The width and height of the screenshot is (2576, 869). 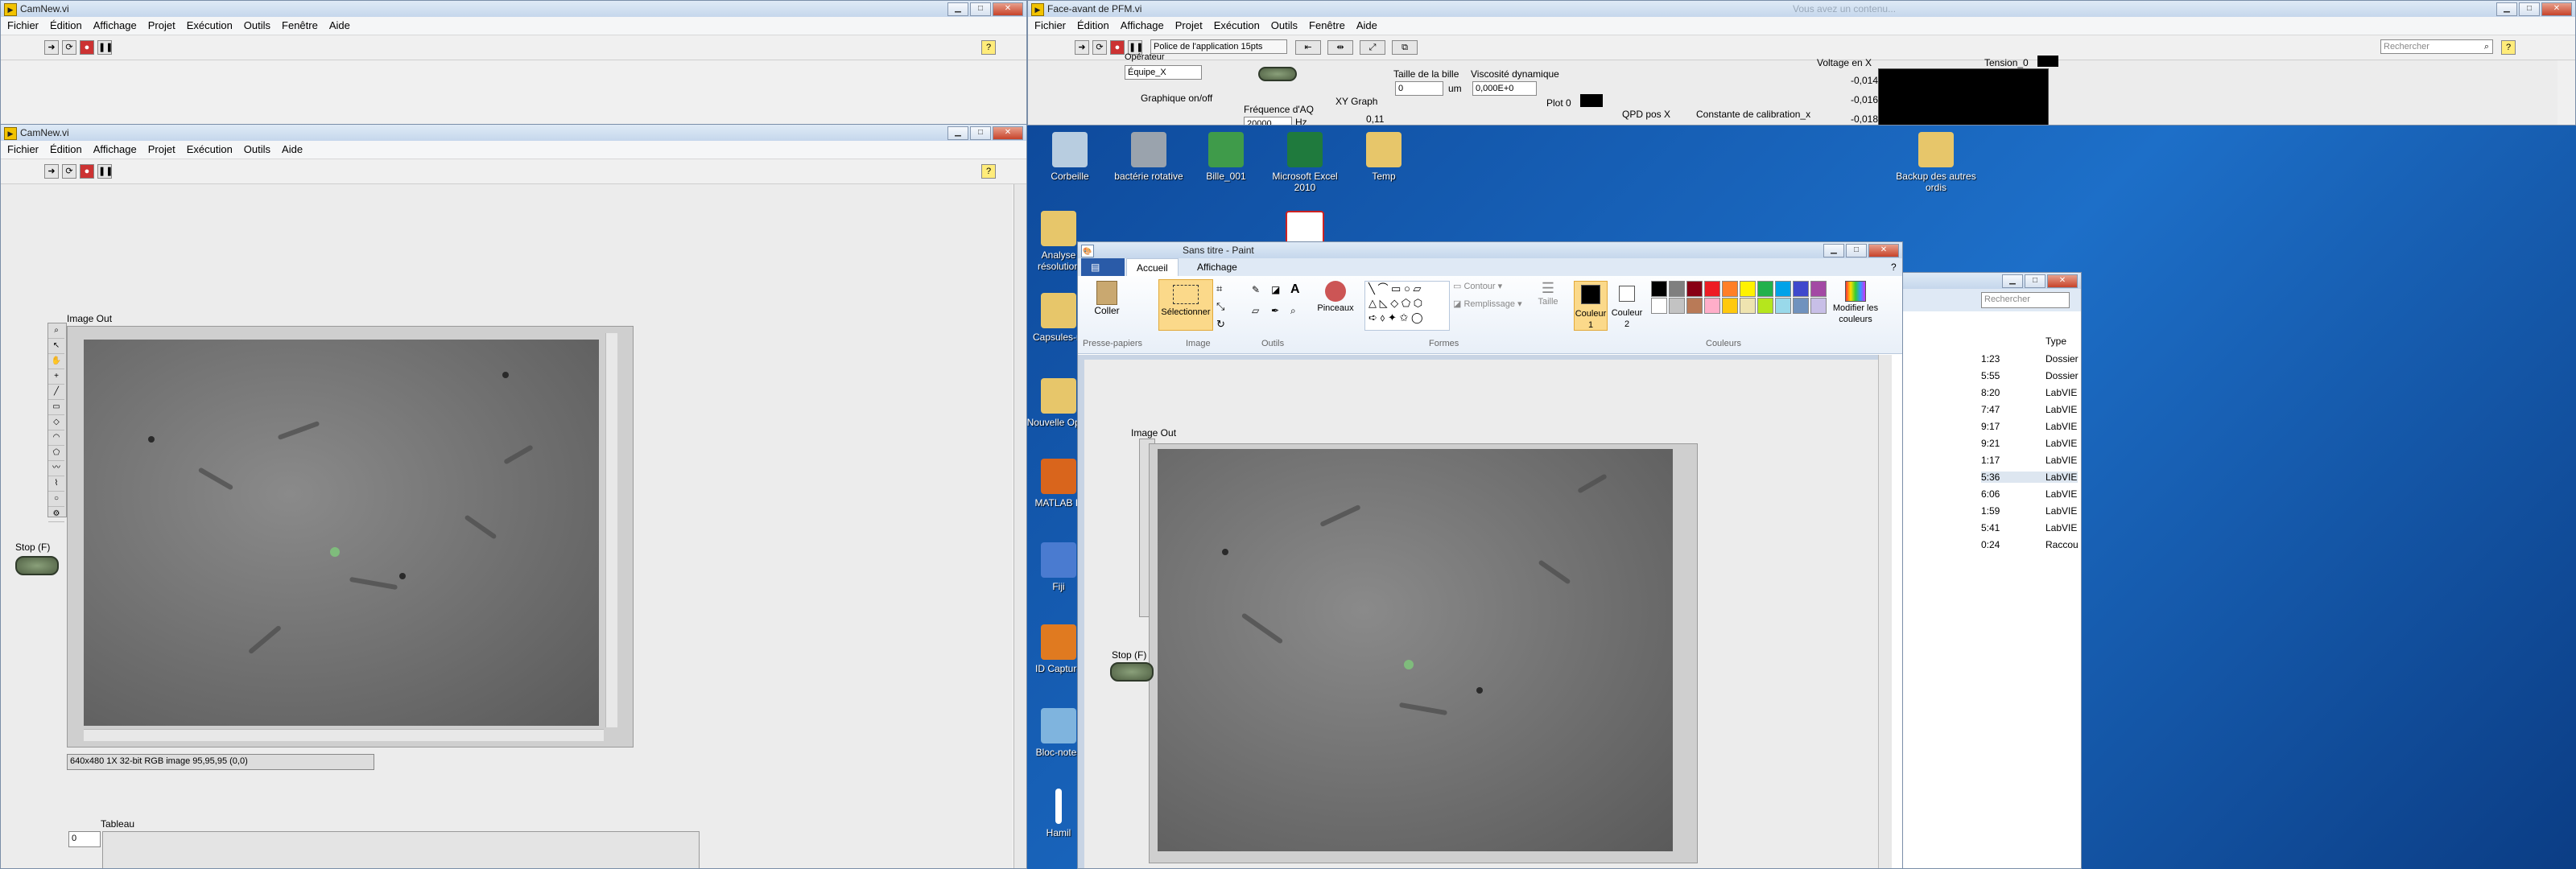 I want to click on taille-button: ☰ Taille, so click(x=1548, y=294).